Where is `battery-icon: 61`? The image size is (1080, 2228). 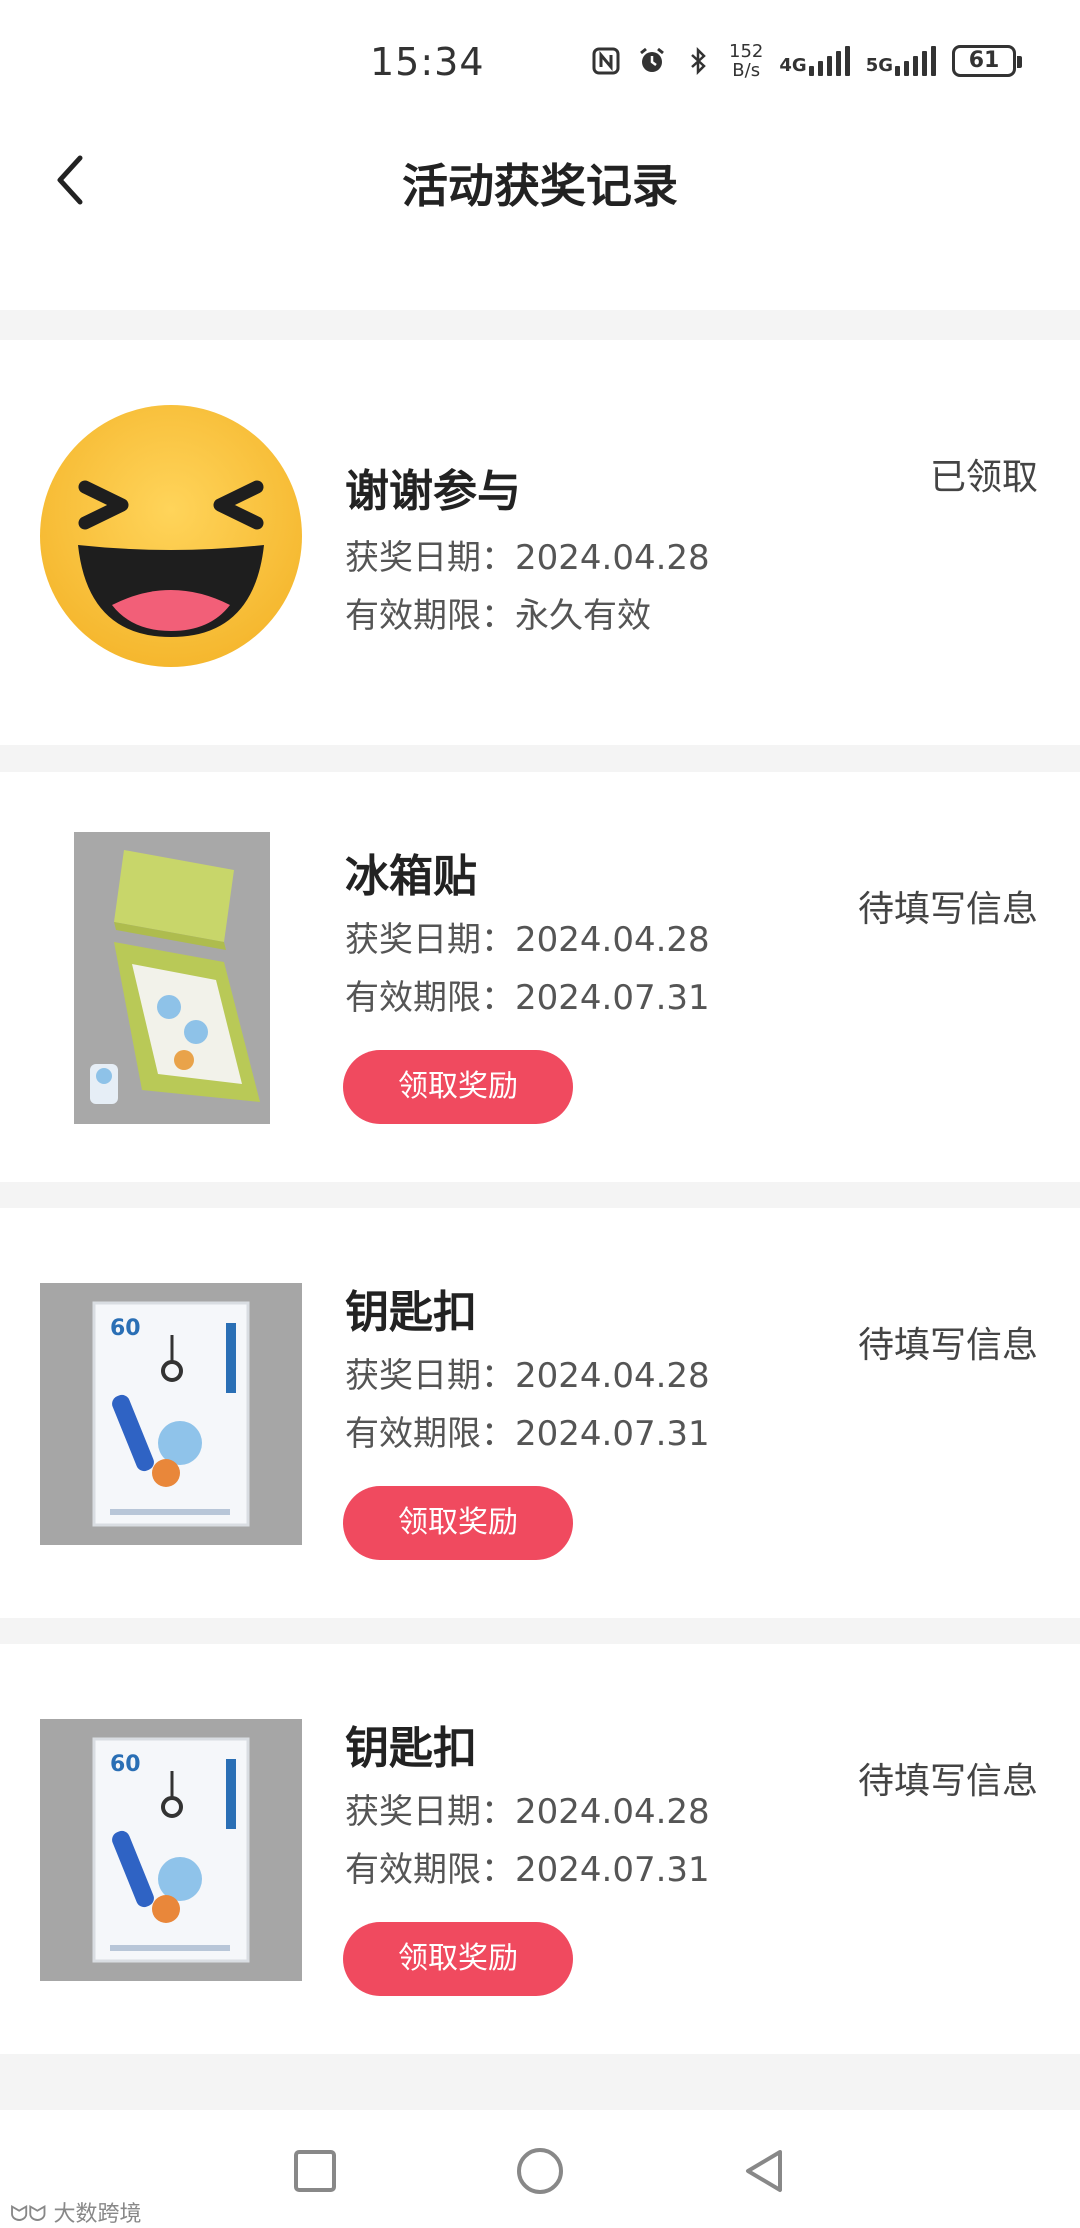
battery-icon: 61 is located at coordinates (987, 61).